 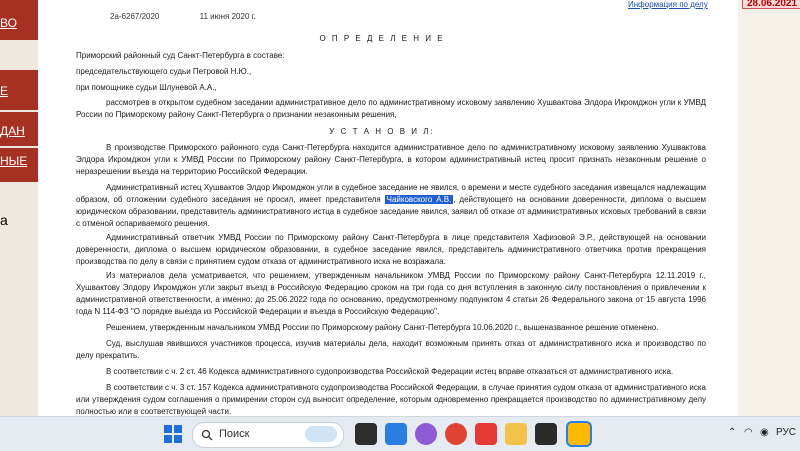 I want to click on case-meta: 2а-6267/2020 11 июня 2020 г., so click(x=202, y=16).